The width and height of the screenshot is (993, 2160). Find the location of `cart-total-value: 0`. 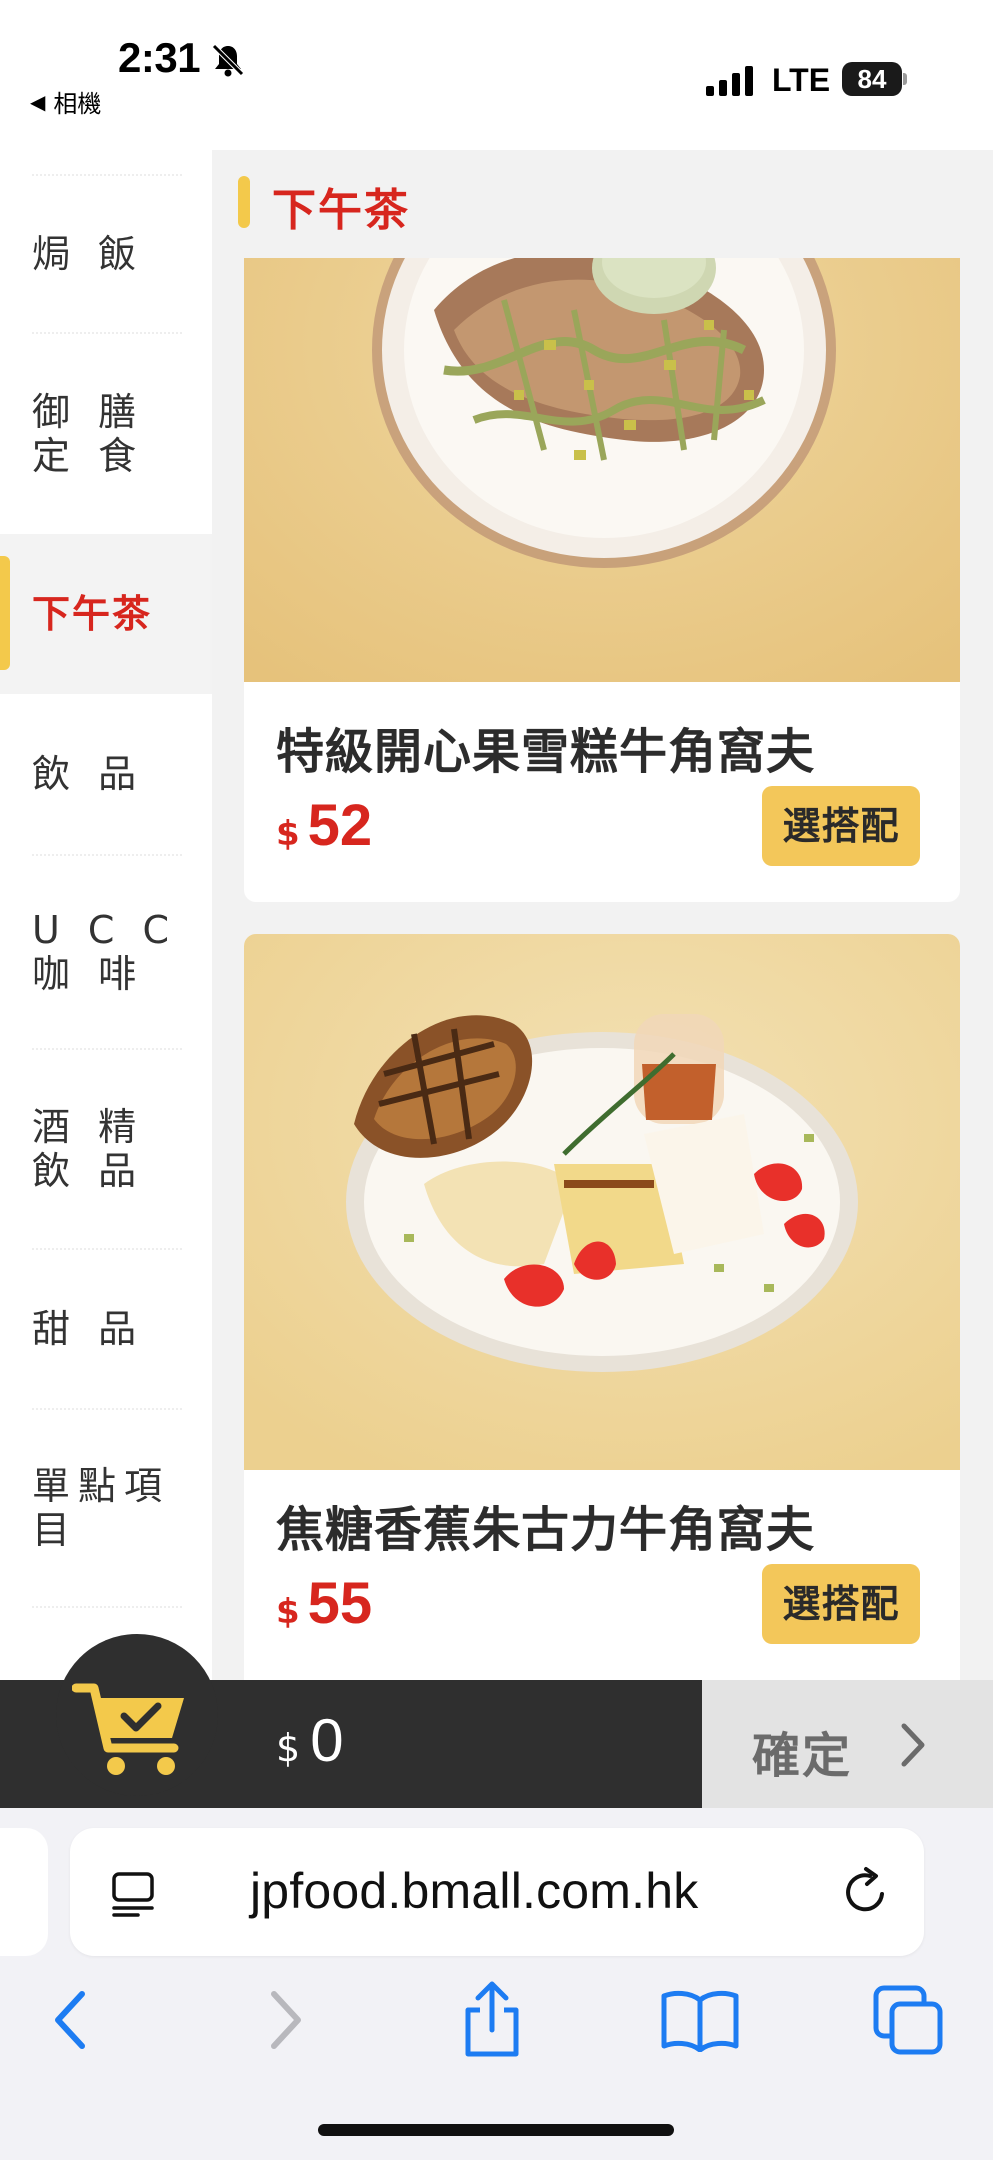

cart-total-value: 0 is located at coordinates (327, 1740).